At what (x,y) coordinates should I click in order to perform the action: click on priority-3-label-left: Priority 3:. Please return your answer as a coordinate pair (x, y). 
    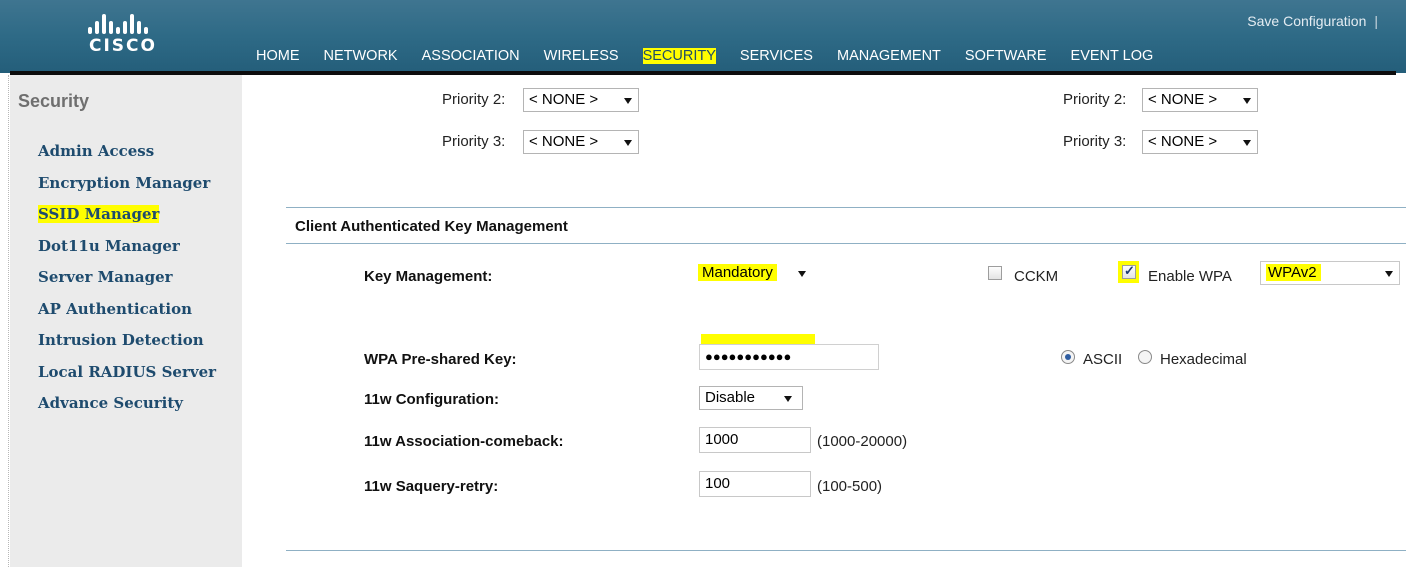
    Looking at the image, I should click on (474, 141).